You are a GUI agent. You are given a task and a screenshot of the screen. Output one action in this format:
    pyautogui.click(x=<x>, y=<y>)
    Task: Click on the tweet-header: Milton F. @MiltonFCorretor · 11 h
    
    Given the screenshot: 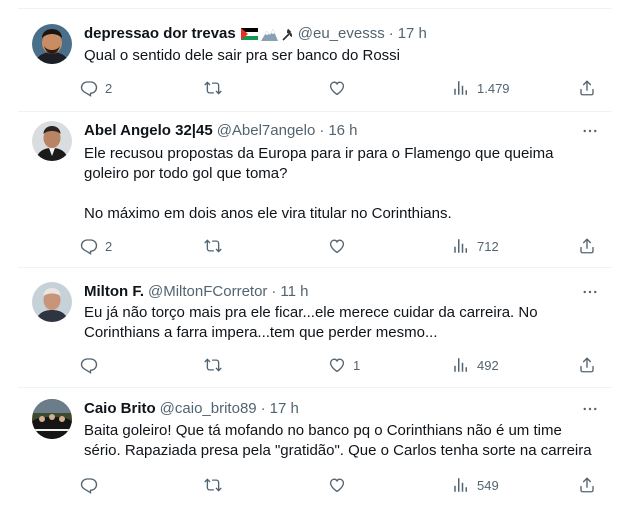 What is the action you would take?
    pyautogui.click(x=196, y=292)
    